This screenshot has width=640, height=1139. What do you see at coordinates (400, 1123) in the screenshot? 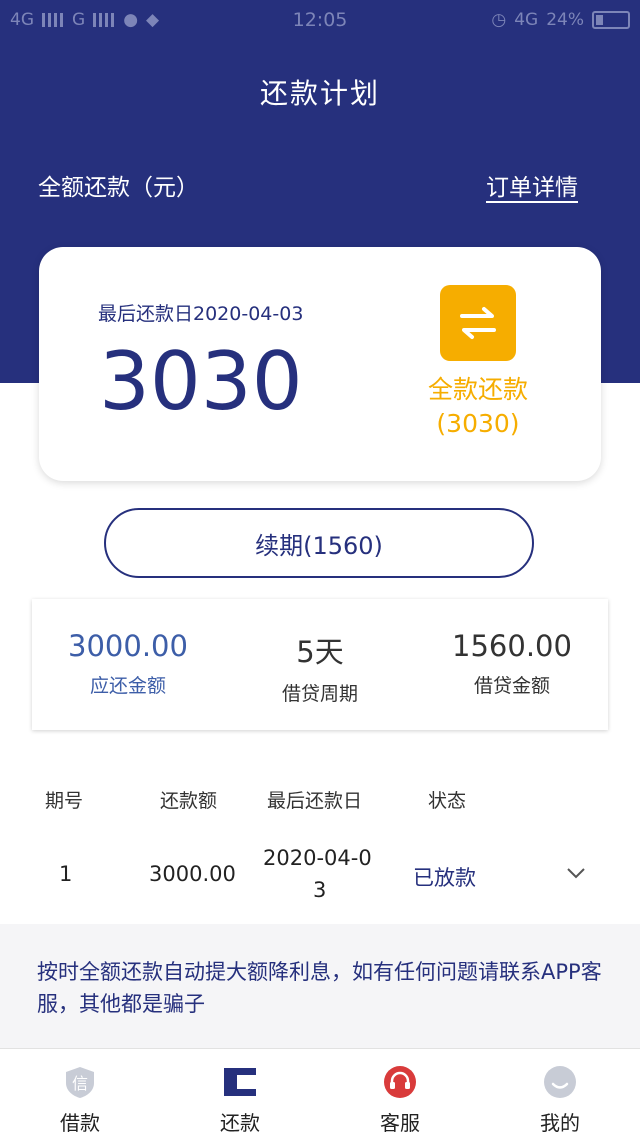
I see `tab-label: 客服` at bounding box center [400, 1123].